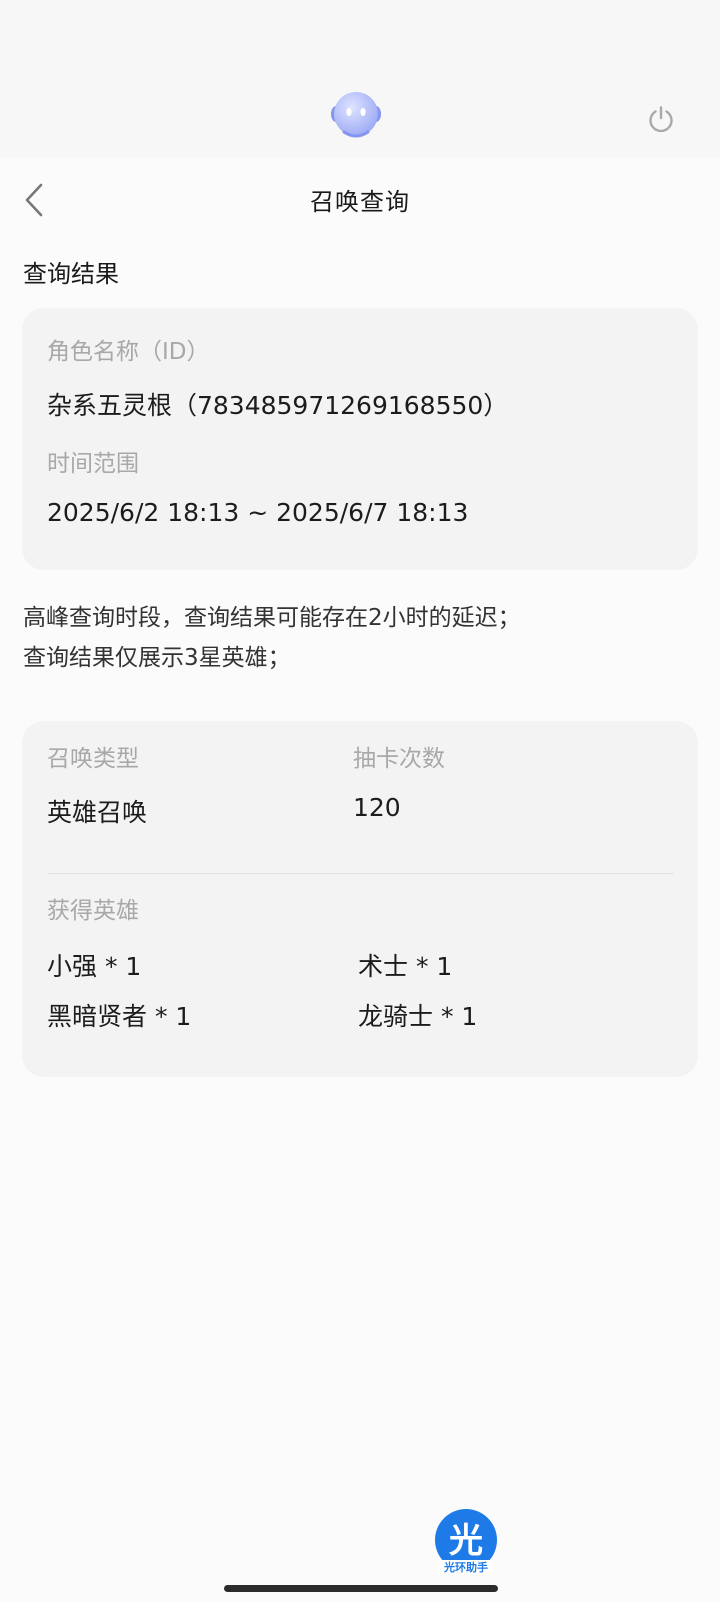 The image size is (720, 1602). What do you see at coordinates (278, 405) in the screenshot?
I see `role-value: 杂系五灵根（783485971269168550）` at bounding box center [278, 405].